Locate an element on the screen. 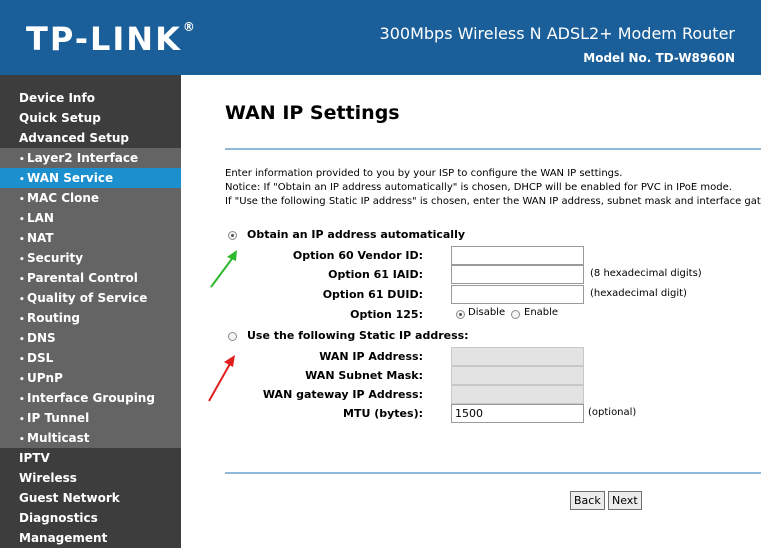 The height and width of the screenshot is (548, 761). duid-input is located at coordinates (517, 294).